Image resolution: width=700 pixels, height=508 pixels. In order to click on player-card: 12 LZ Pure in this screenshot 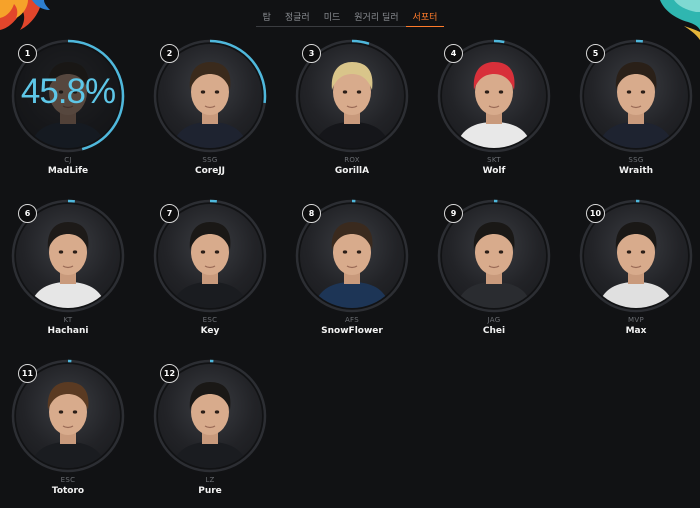, I will do `click(210, 433)`.